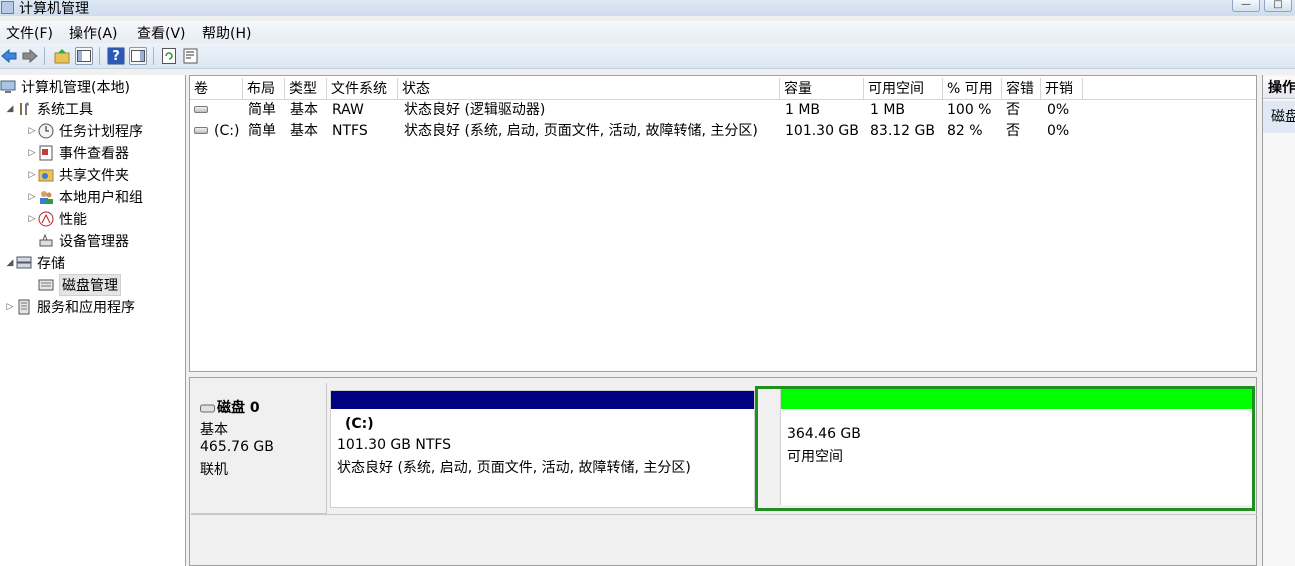 Image resolution: width=1295 pixels, height=566 pixels. What do you see at coordinates (1279, 88) in the screenshot?
I see `actions-header: 操作` at bounding box center [1279, 88].